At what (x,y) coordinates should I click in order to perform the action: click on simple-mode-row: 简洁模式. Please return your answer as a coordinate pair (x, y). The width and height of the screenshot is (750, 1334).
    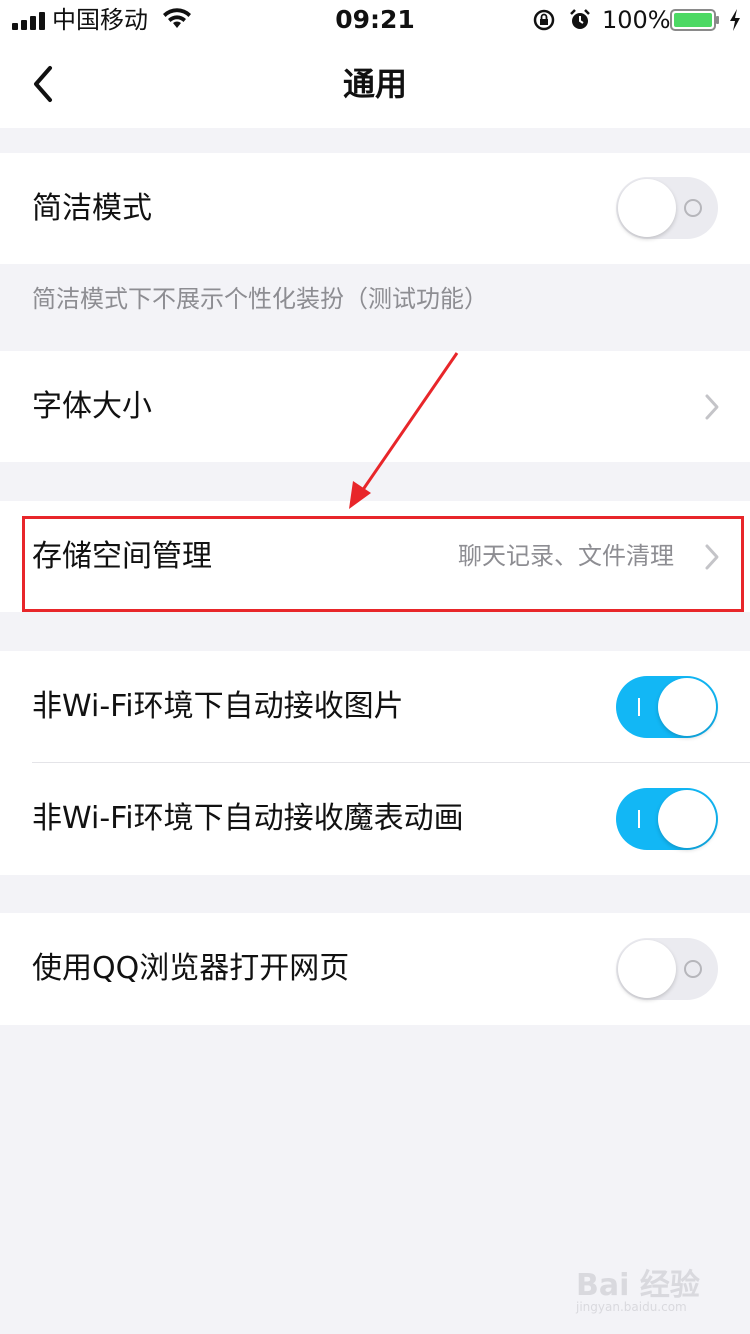
    Looking at the image, I should click on (375, 208).